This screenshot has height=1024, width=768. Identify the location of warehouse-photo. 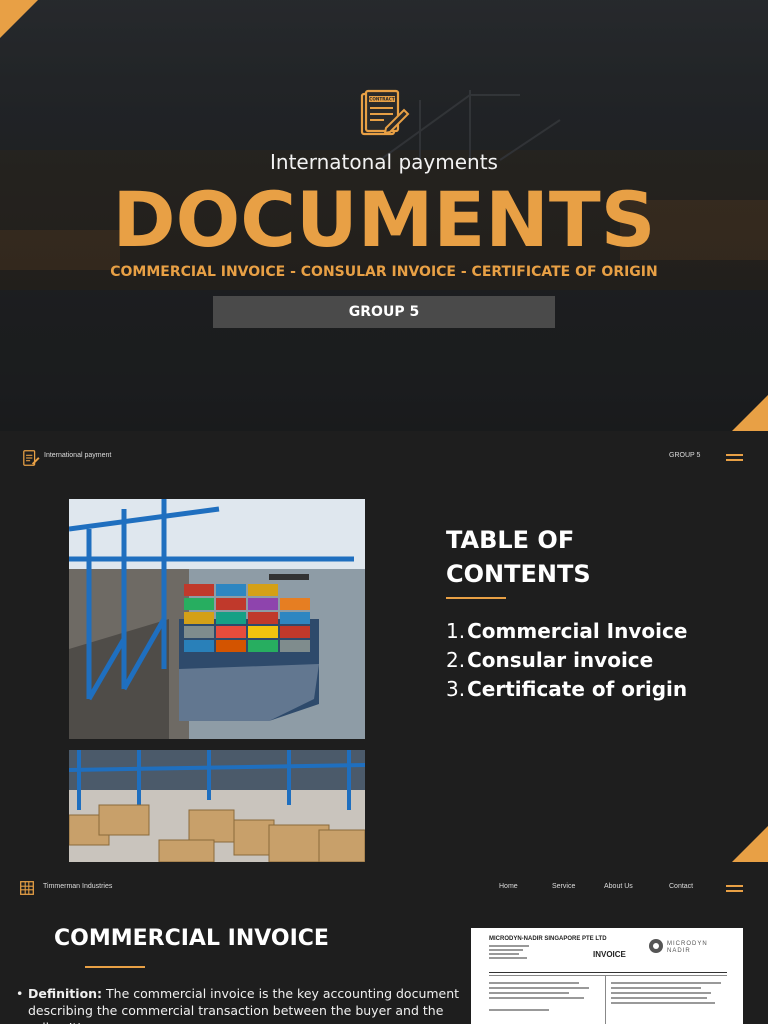
(217, 806).